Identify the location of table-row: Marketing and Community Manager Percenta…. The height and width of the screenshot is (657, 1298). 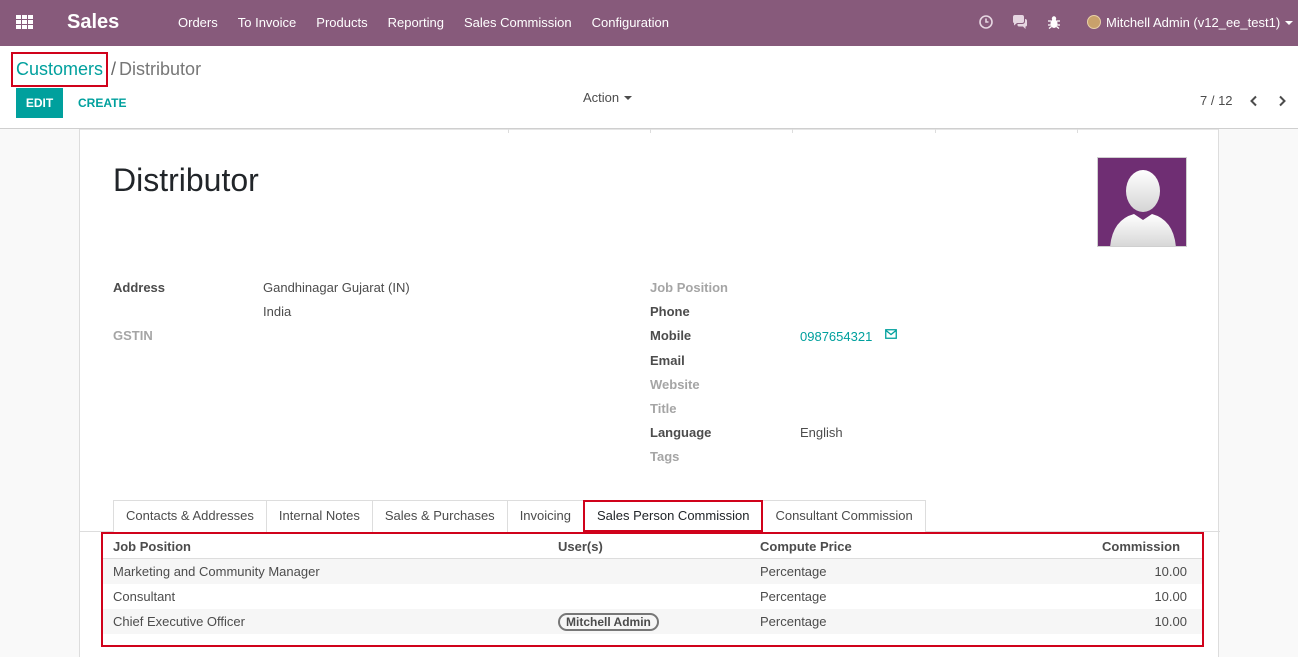
(652, 571).